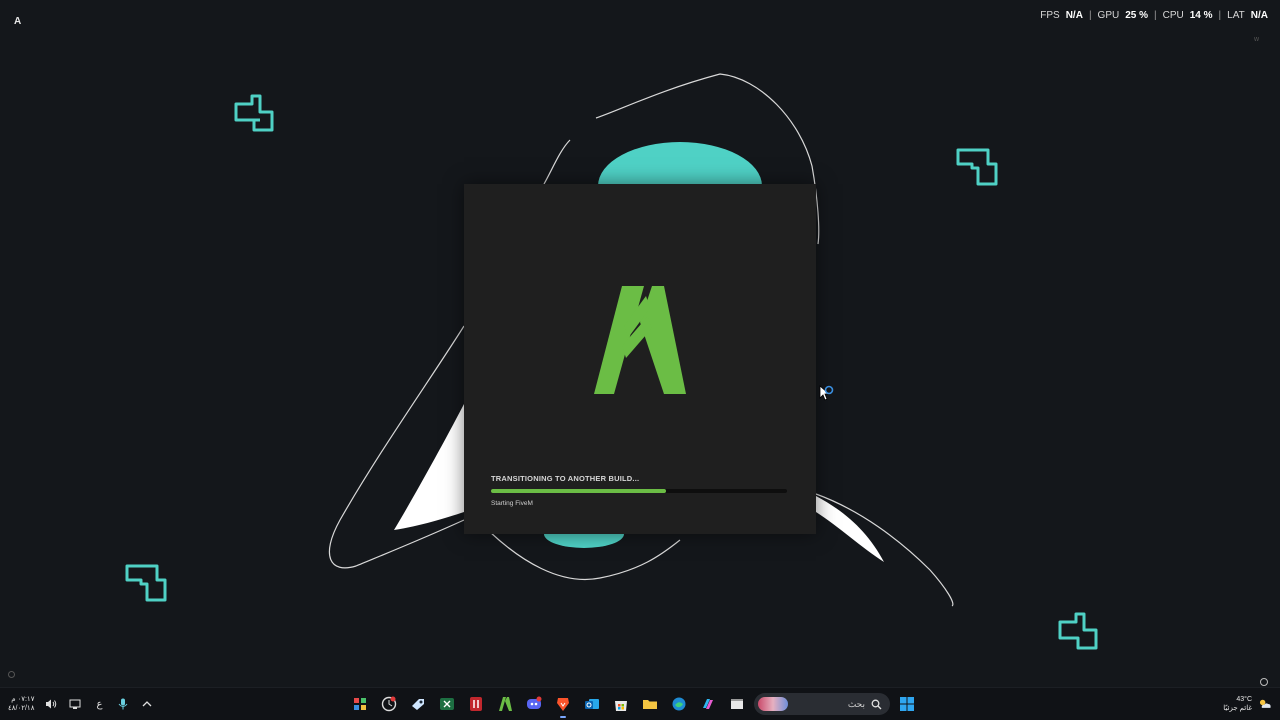  Describe the element at coordinates (633, 705) in the screenshot. I see `taskbar-apps: بحث` at that location.